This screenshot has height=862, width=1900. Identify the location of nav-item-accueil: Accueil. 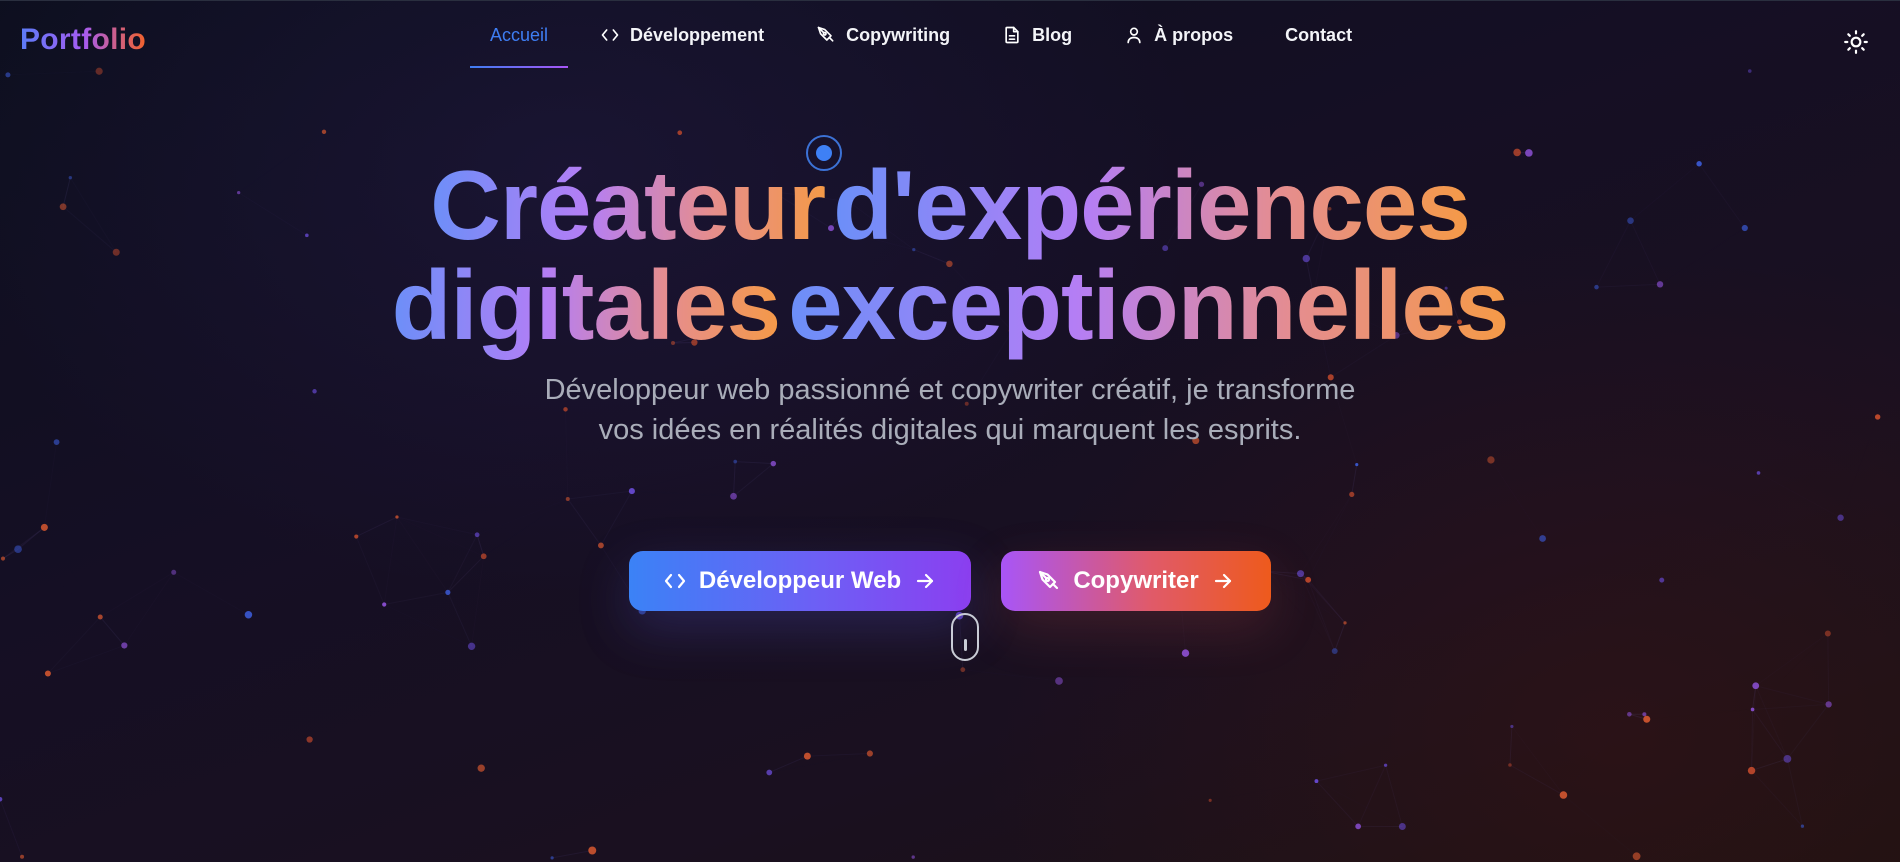
(519, 35).